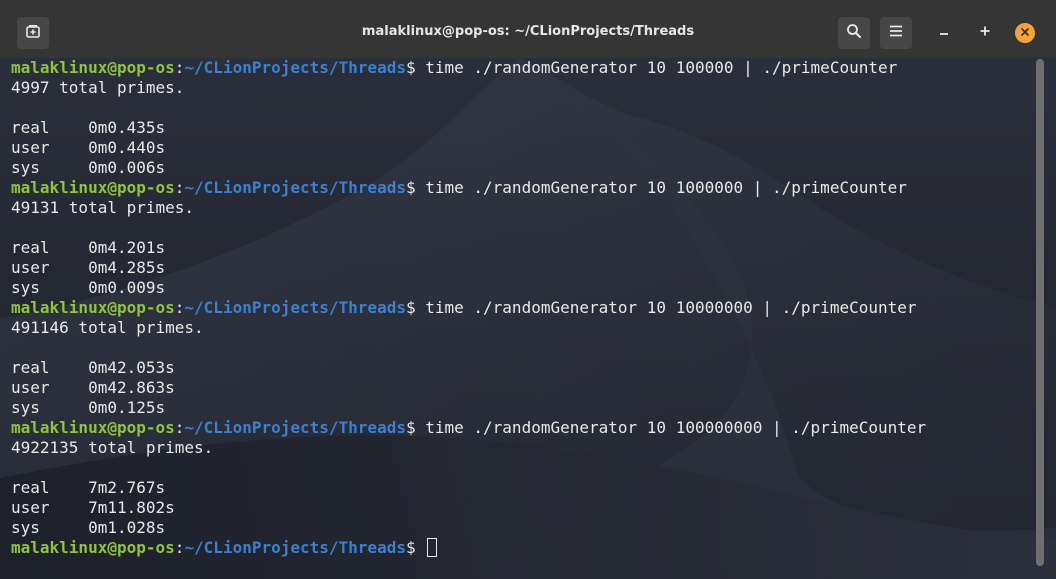 The image size is (1056, 579). I want to click on close-button, so click(1025, 33).